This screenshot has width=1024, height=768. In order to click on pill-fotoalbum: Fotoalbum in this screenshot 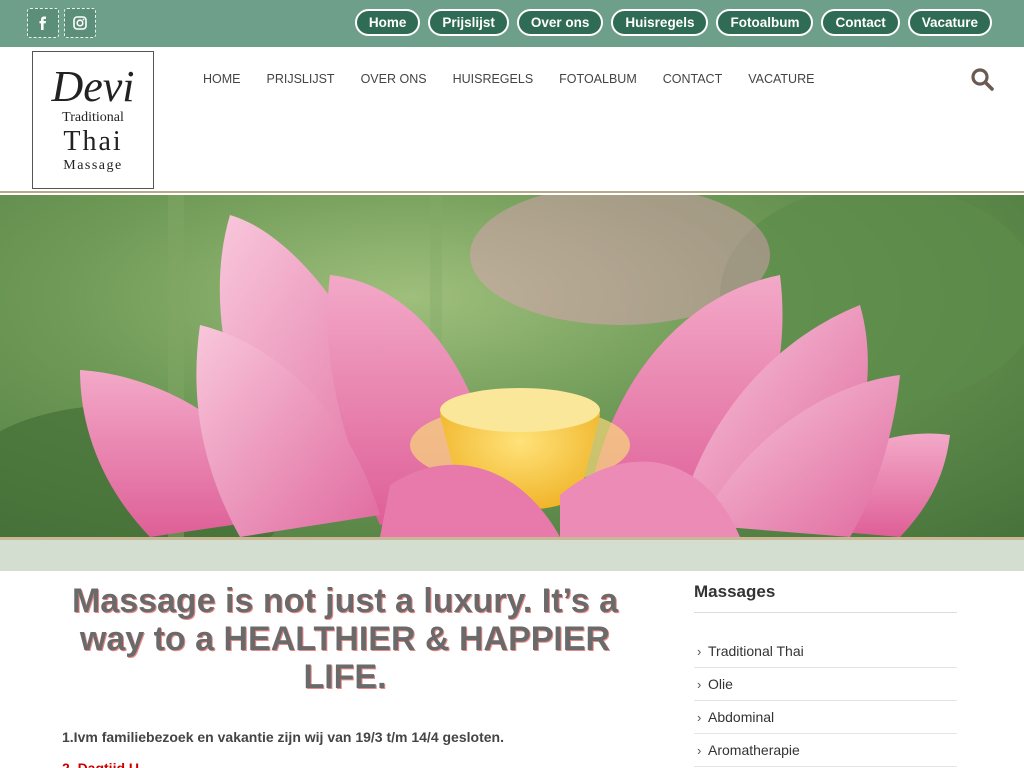, I will do `click(765, 22)`.